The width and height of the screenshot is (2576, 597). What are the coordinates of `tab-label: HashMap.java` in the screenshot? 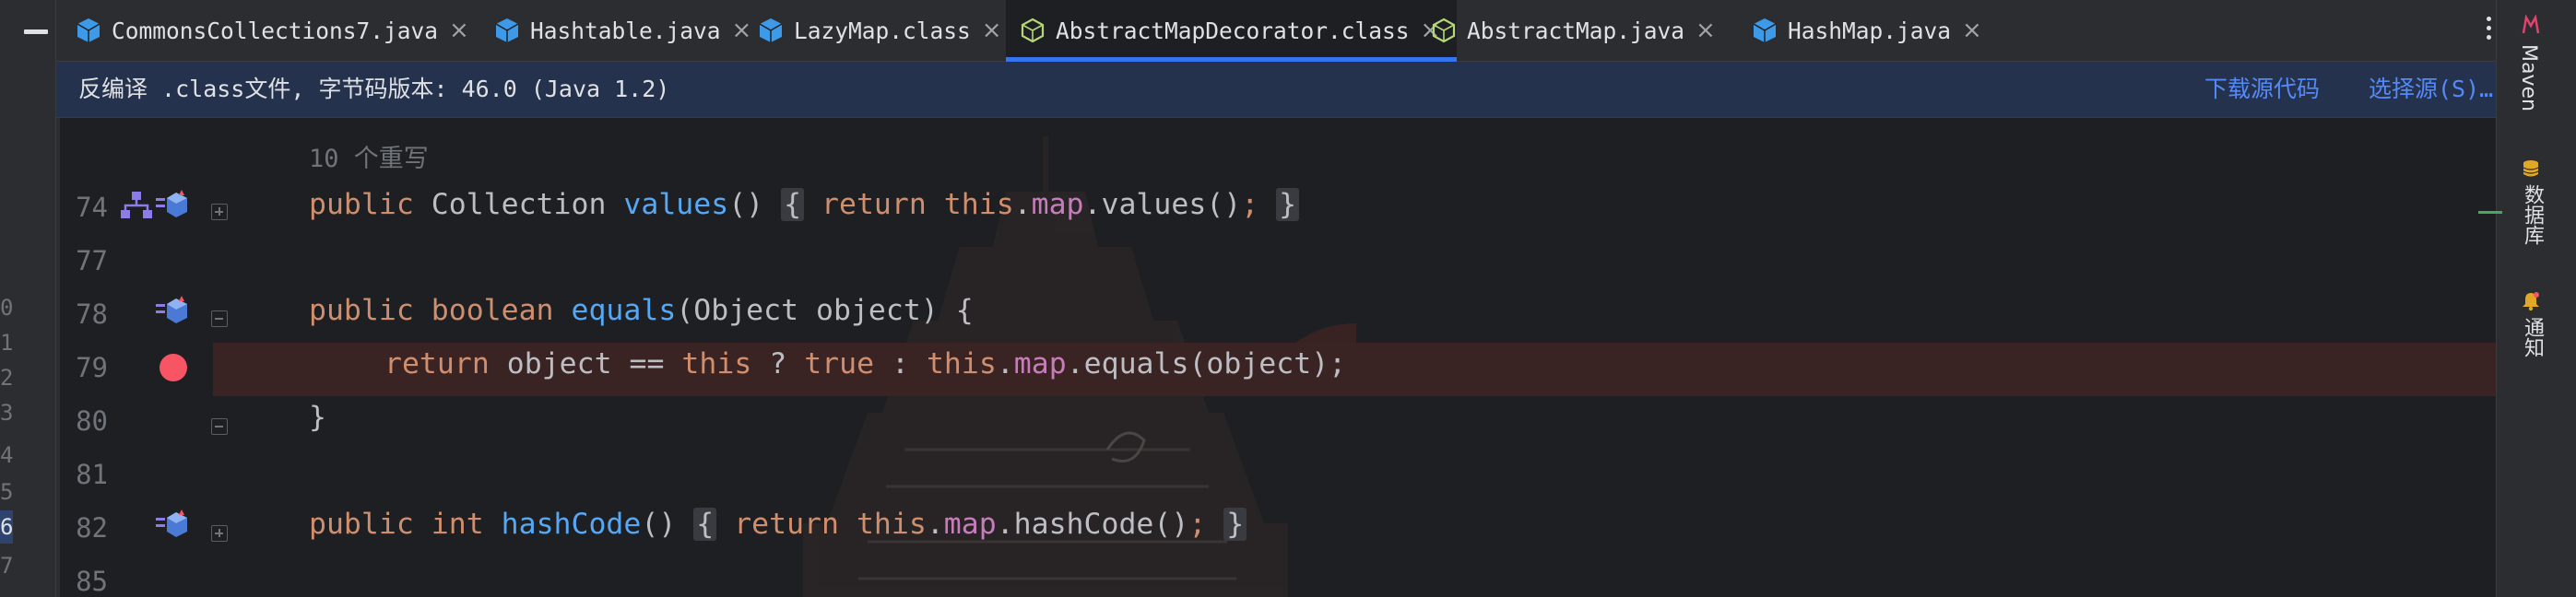 It's located at (1870, 30).